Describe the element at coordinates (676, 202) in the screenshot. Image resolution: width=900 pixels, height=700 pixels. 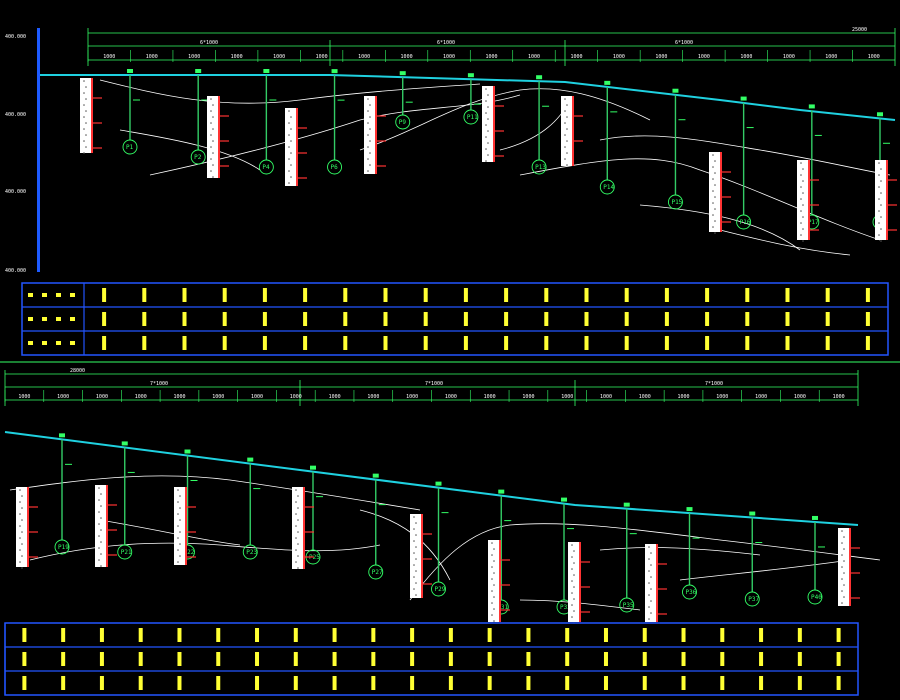
I see `pile-tag-label: P15` at that location.